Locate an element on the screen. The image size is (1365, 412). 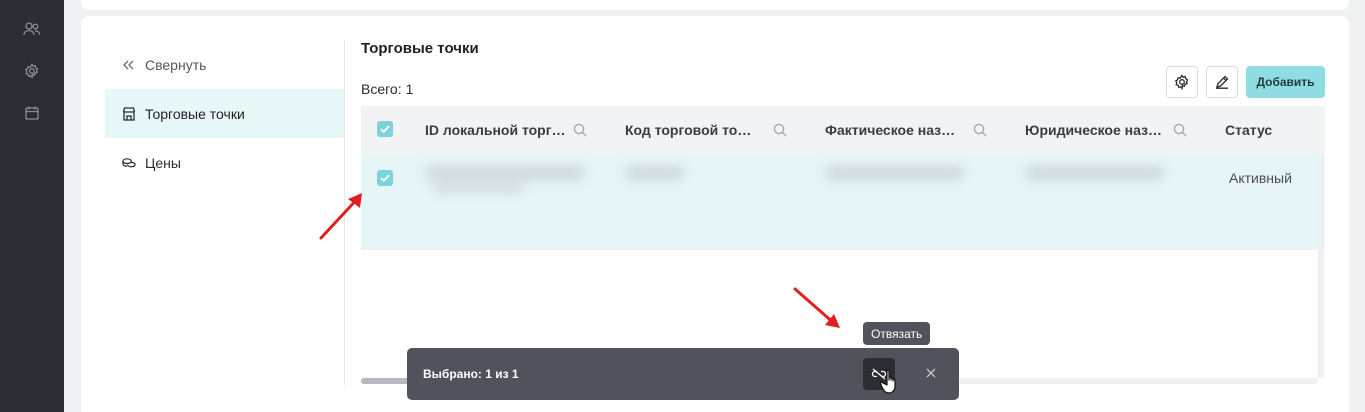
total-counter: Всего: 1 is located at coordinates (387, 89).